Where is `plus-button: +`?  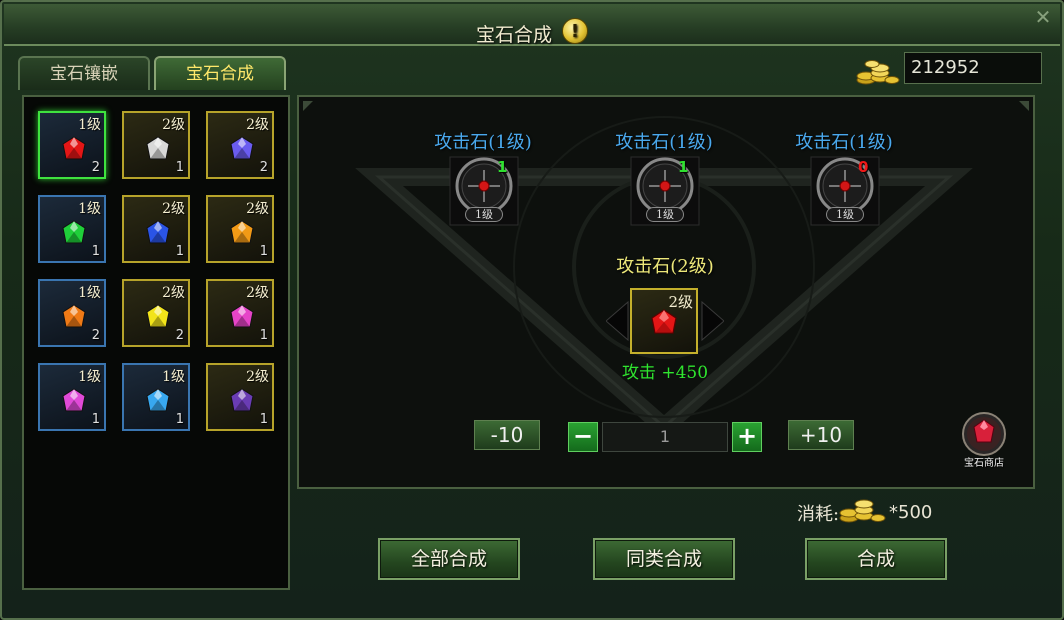
plus-button: + is located at coordinates (747, 437).